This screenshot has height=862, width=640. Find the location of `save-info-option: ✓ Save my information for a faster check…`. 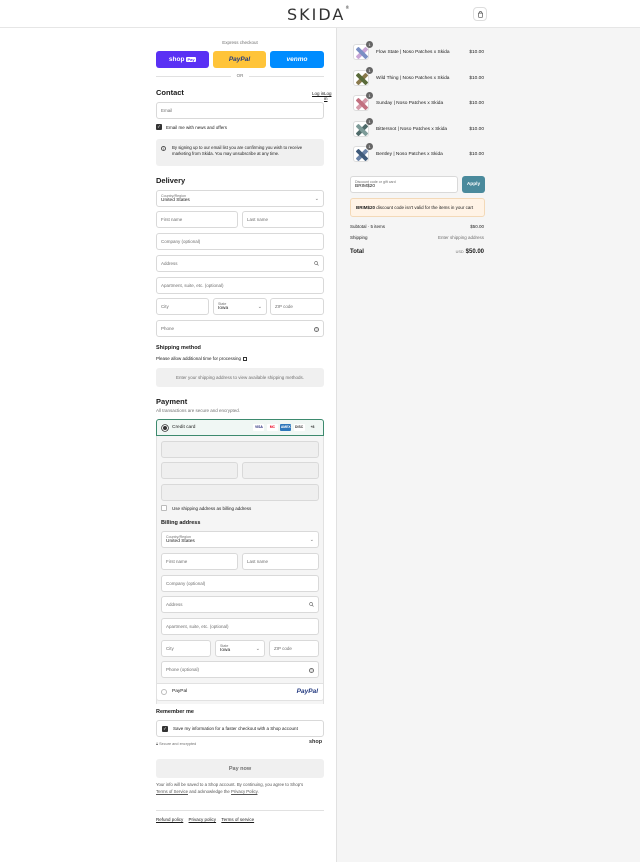

save-info-option: ✓ Save my information for a faster check… is located at coordinates (240, 728).